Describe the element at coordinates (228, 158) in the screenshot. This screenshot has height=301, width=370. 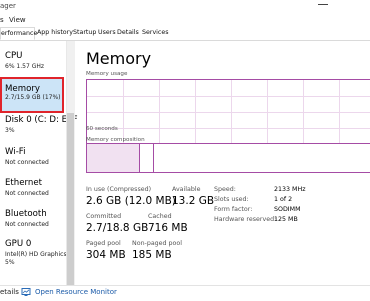
I see `memory-composition-bar` at that location.